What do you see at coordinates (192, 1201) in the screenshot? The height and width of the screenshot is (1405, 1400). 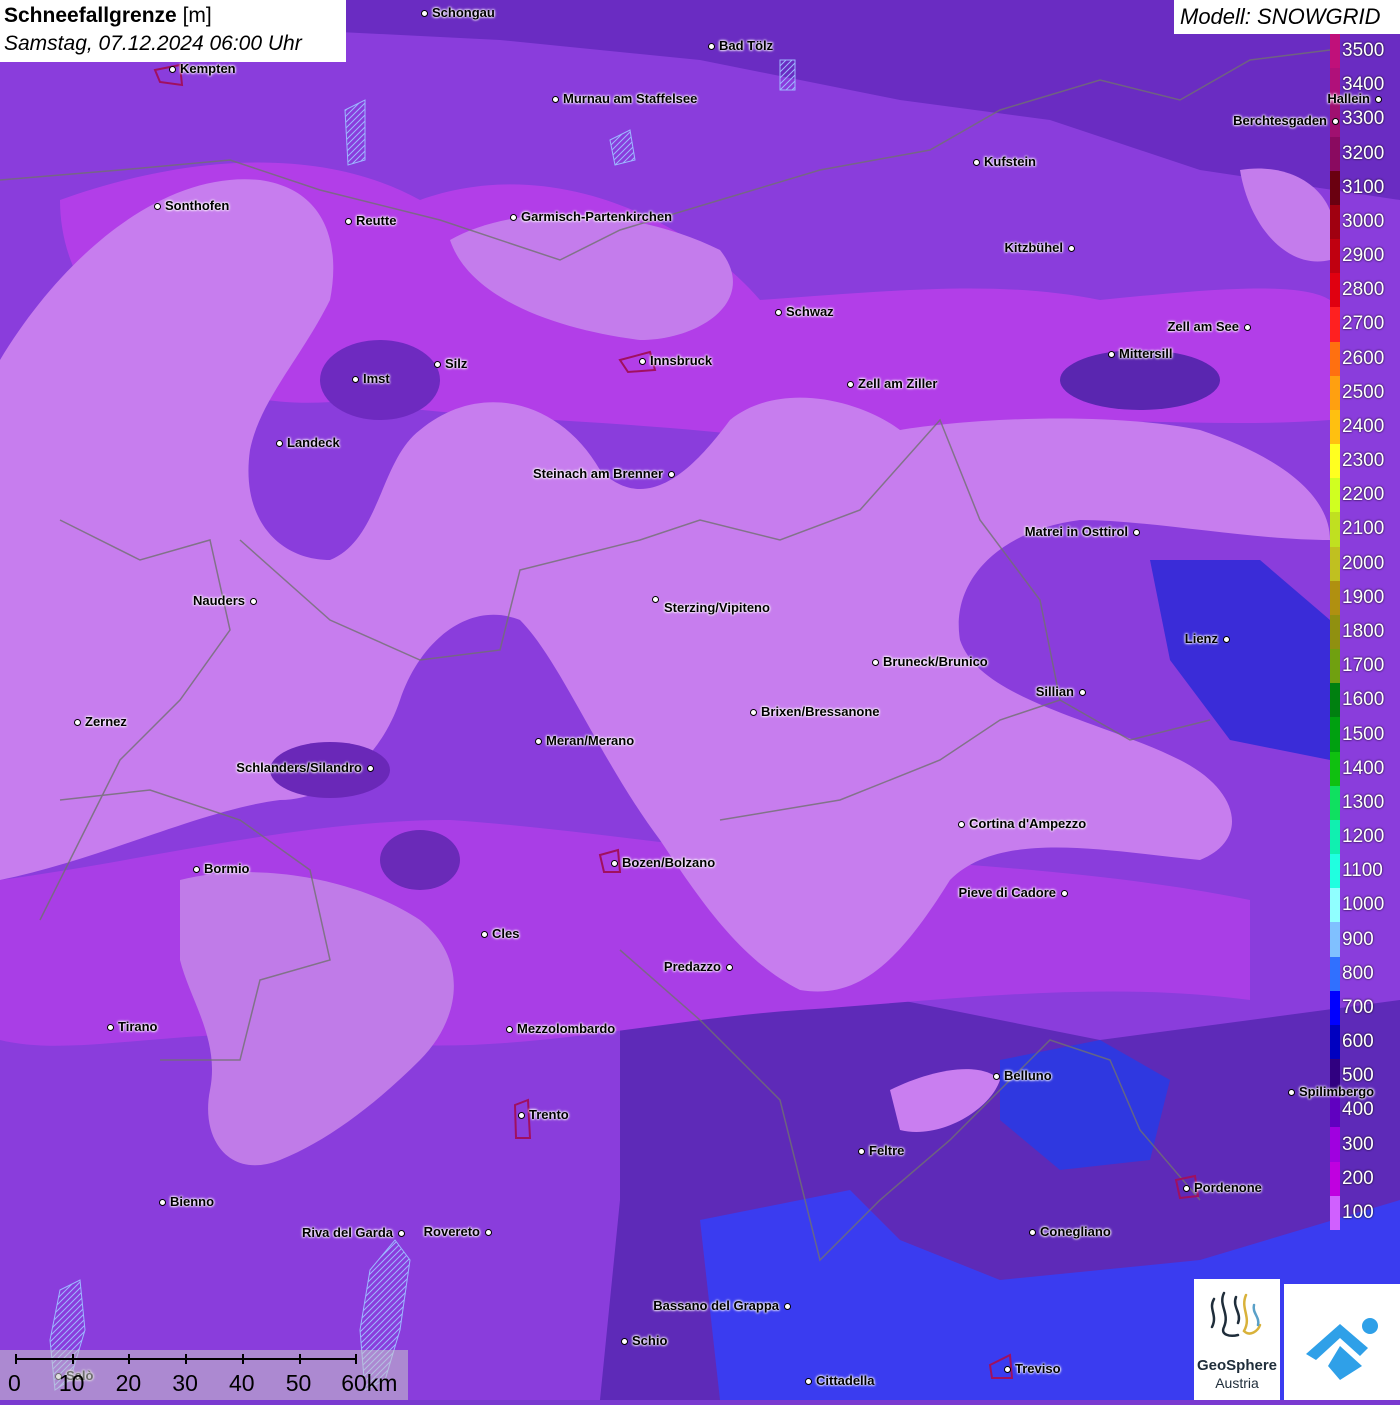 I see `city-label: Bienno` at bounding box center [192, 1201].